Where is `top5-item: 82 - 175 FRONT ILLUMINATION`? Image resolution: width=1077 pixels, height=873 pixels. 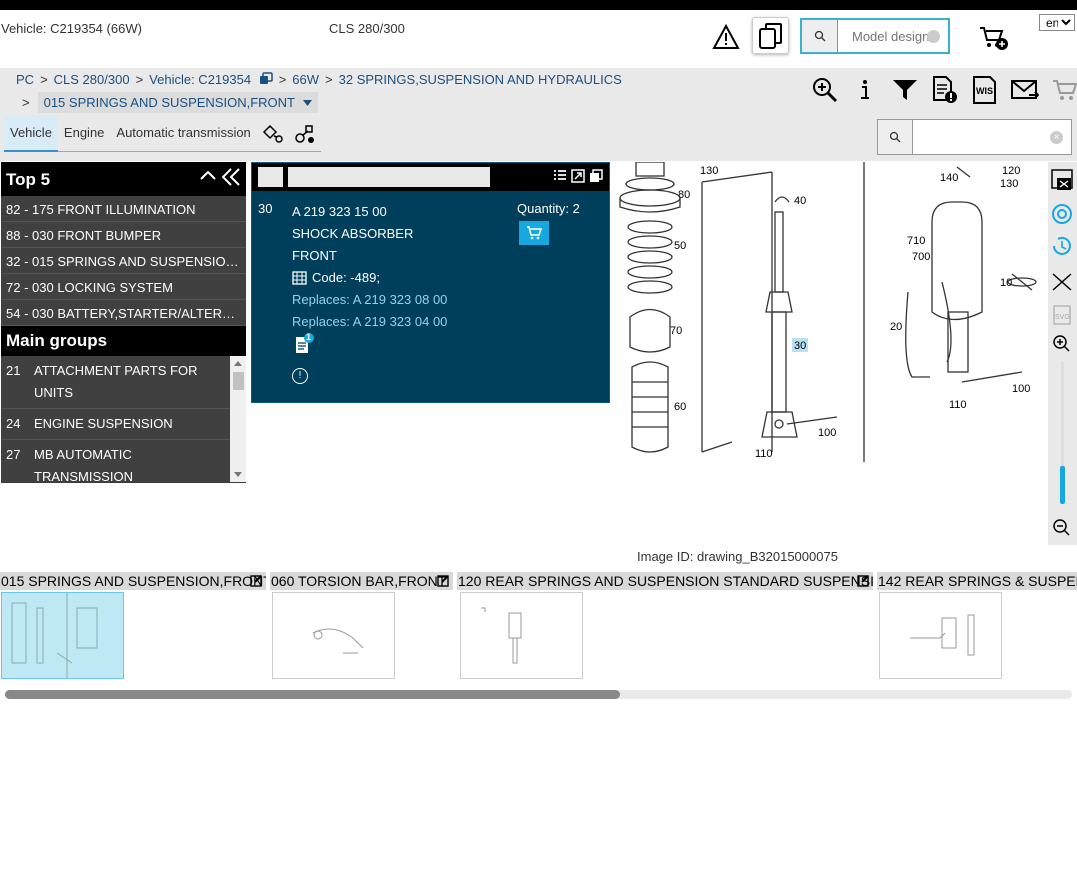 top5-item: 82 - 175 FRONT ILLUMINATION is located at coordinates (123, 209).